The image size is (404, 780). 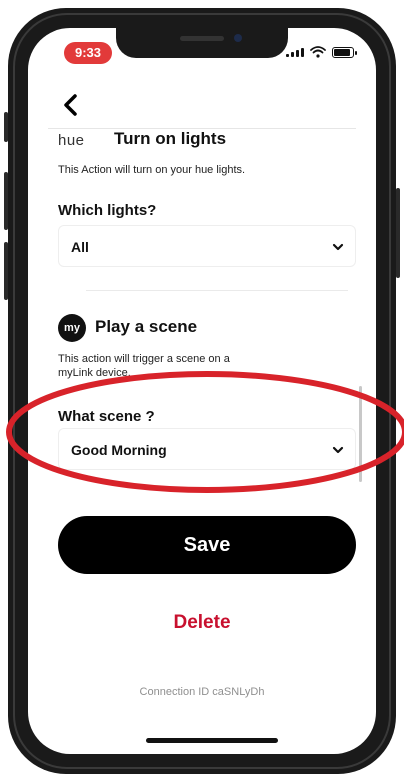 I want to click on scrollbar, so click(x=360, y=434).